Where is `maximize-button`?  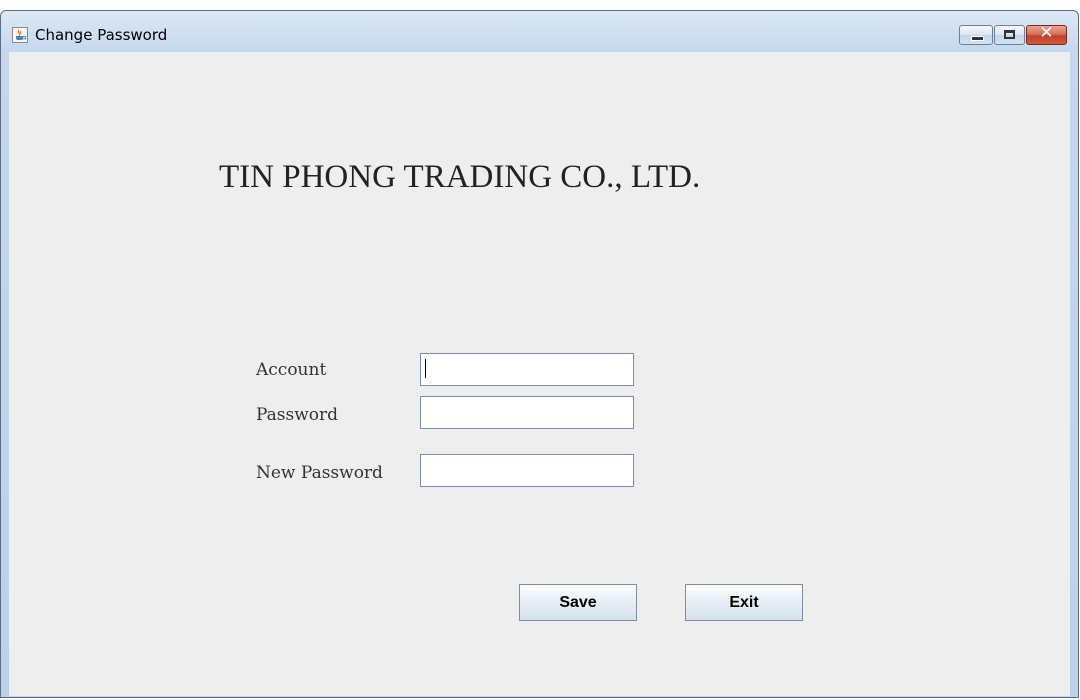 maximize-button is located at coordinates (1009, 35).